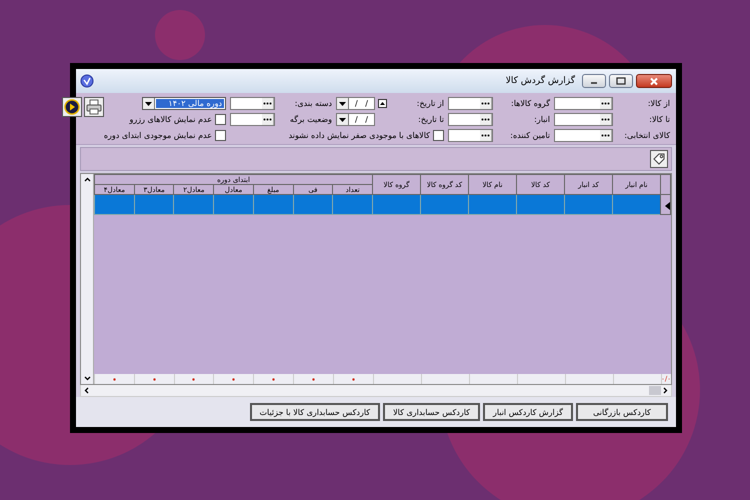 Image resolution: width=750 pixels, height=500 pixels. Describe the element at coordinates (382, 103) in the screenshot. I see `spin-up-icon` at that location.